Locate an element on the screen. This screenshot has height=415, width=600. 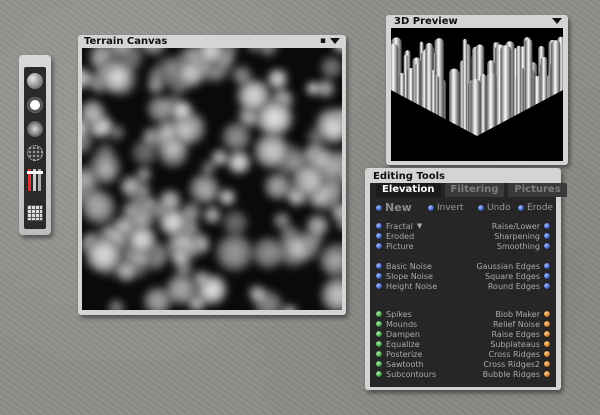
circle-brush-icon is located at coordinates (35, 105).